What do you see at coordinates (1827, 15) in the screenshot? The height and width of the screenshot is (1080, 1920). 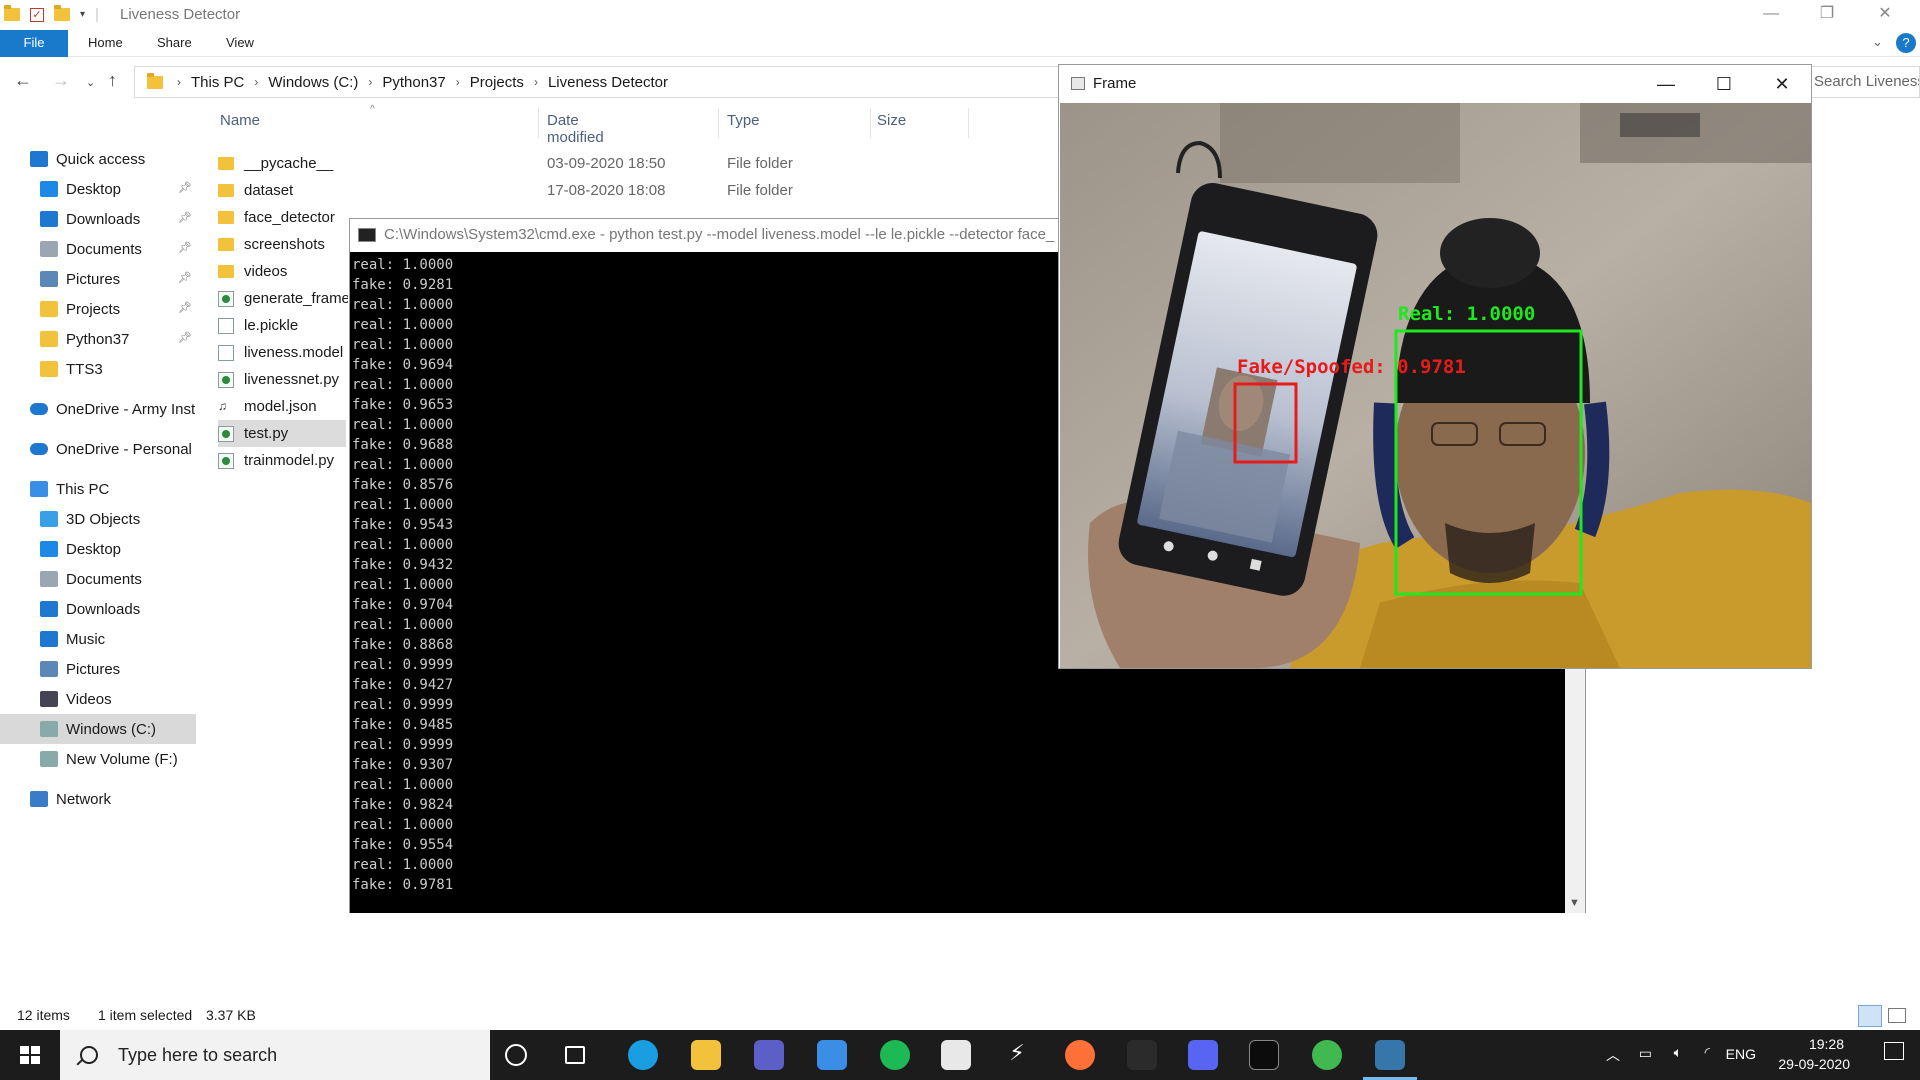 I see `restore-button: ❐` at bounding box center [1827, 15].